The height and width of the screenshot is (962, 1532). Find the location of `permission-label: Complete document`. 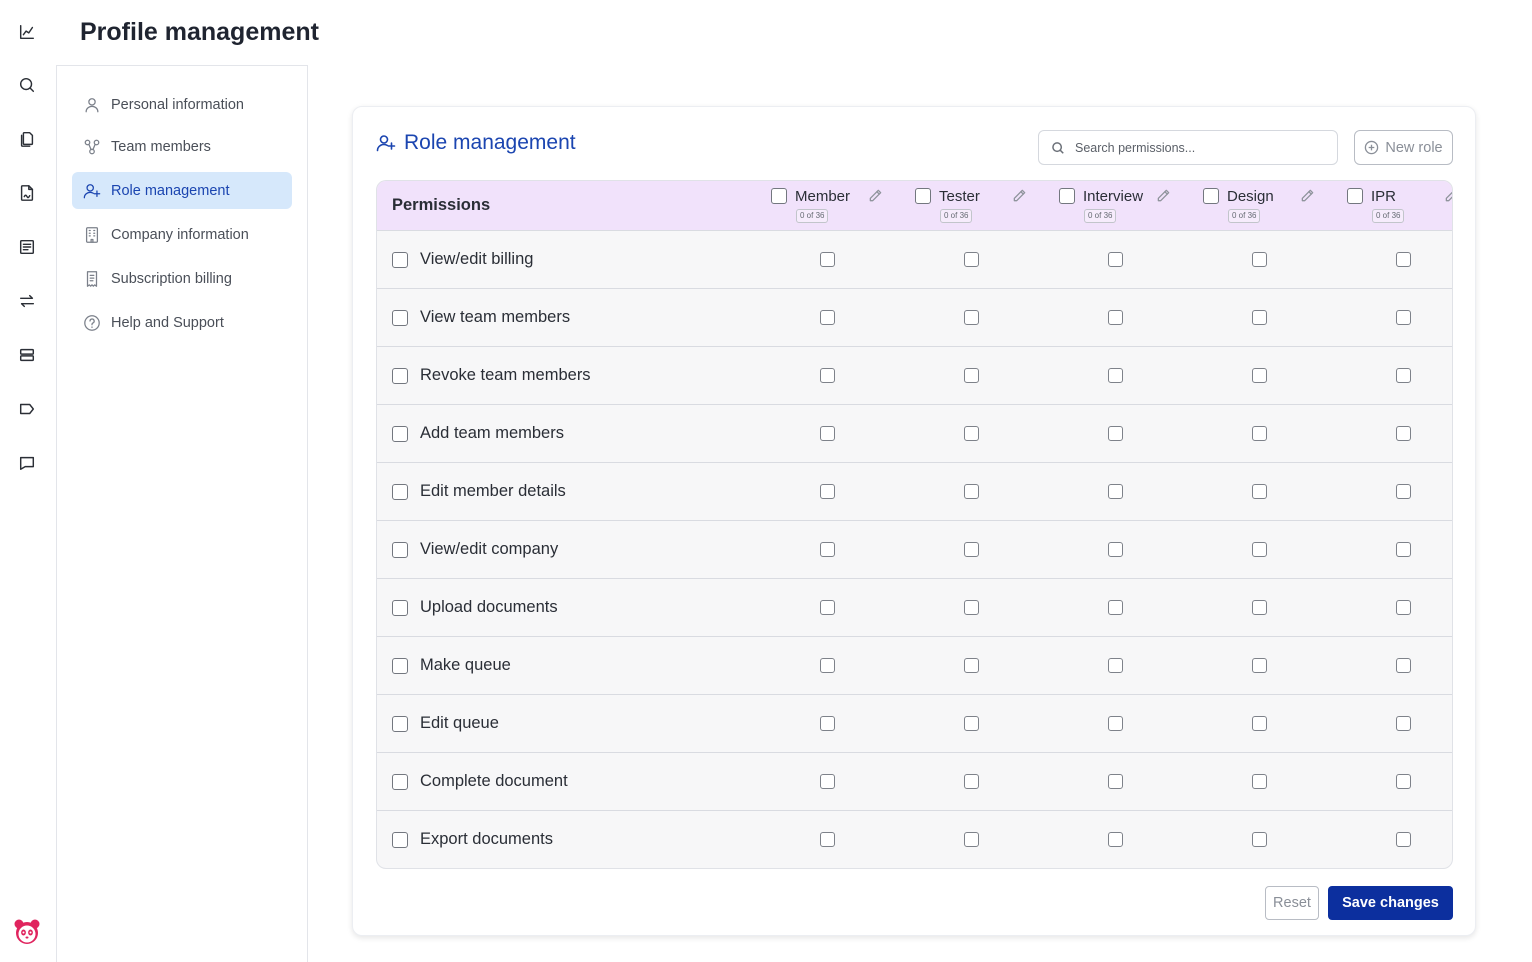

permission-label: Complete document is located at coordinates (494, 781).